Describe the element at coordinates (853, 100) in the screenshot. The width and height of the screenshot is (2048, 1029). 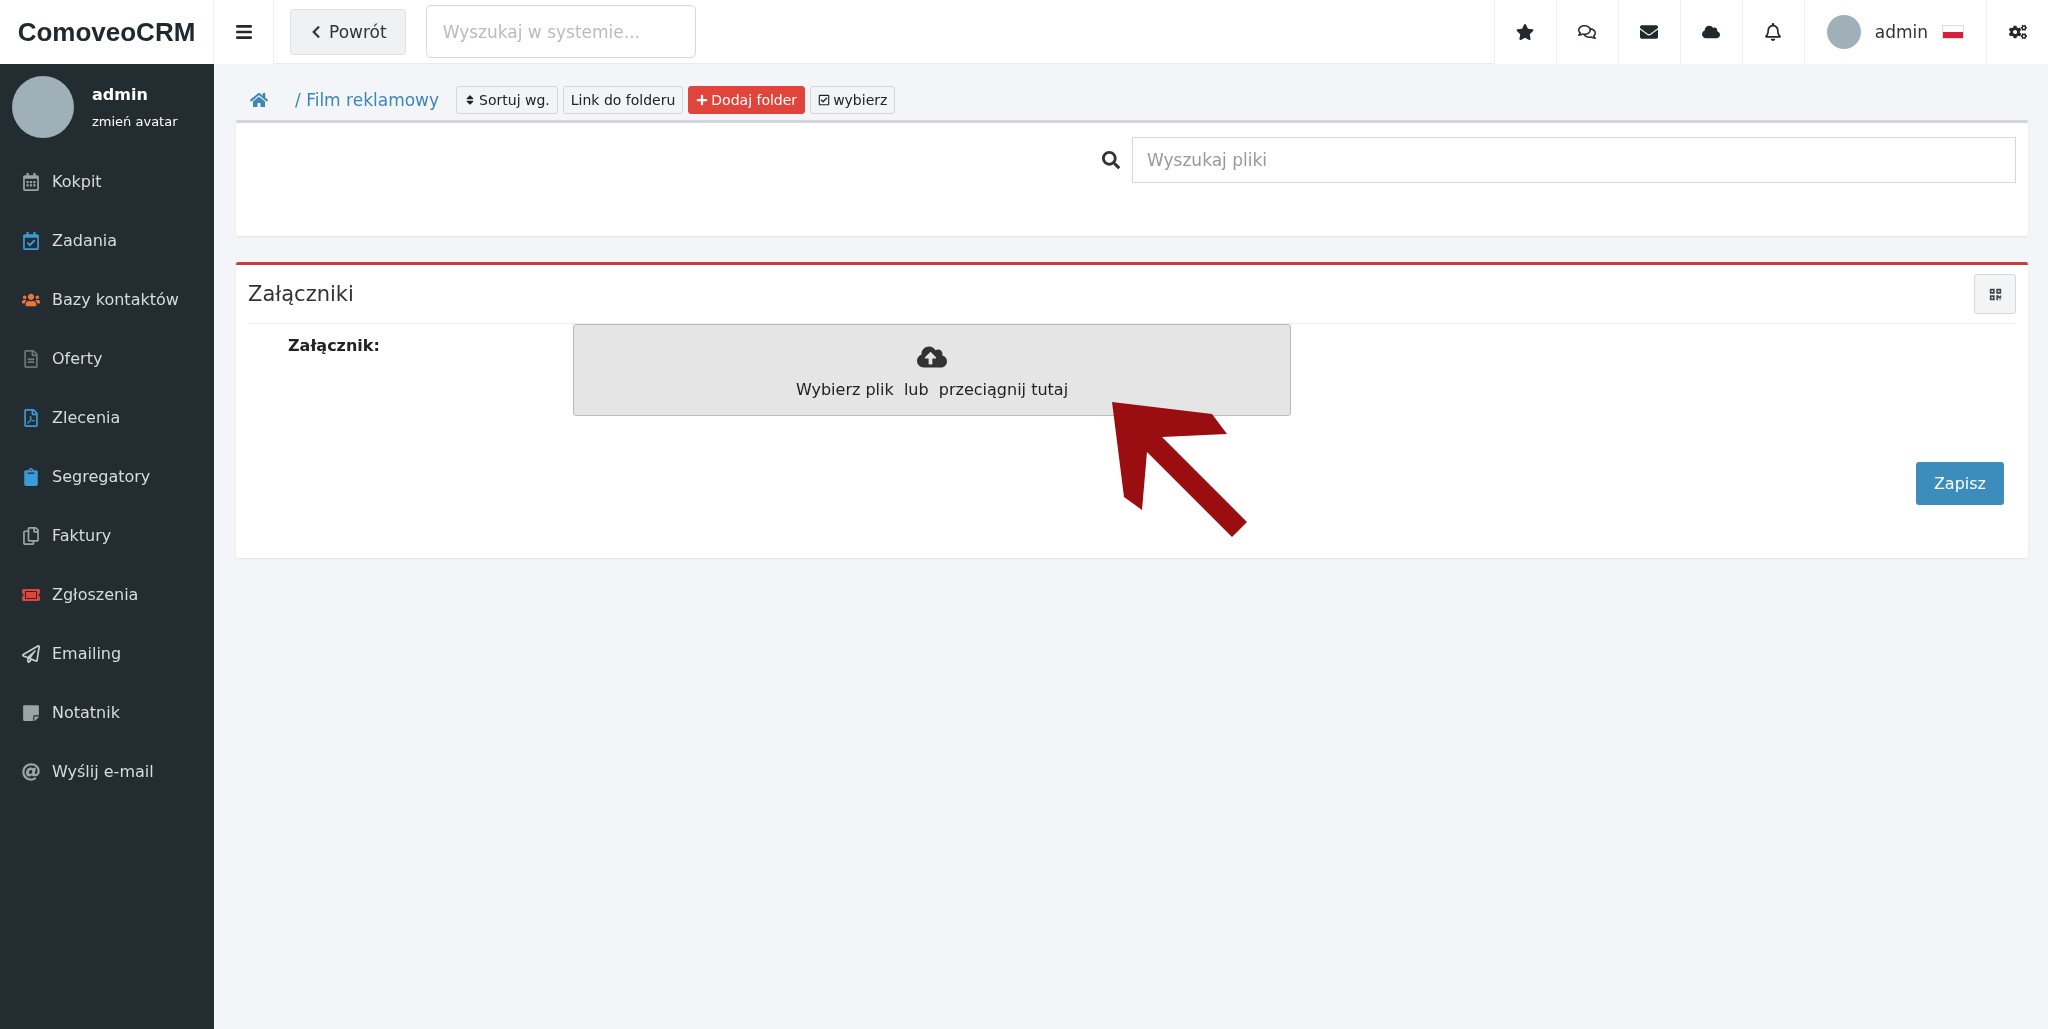
I see `toolbar-button: wybierz` at that location.